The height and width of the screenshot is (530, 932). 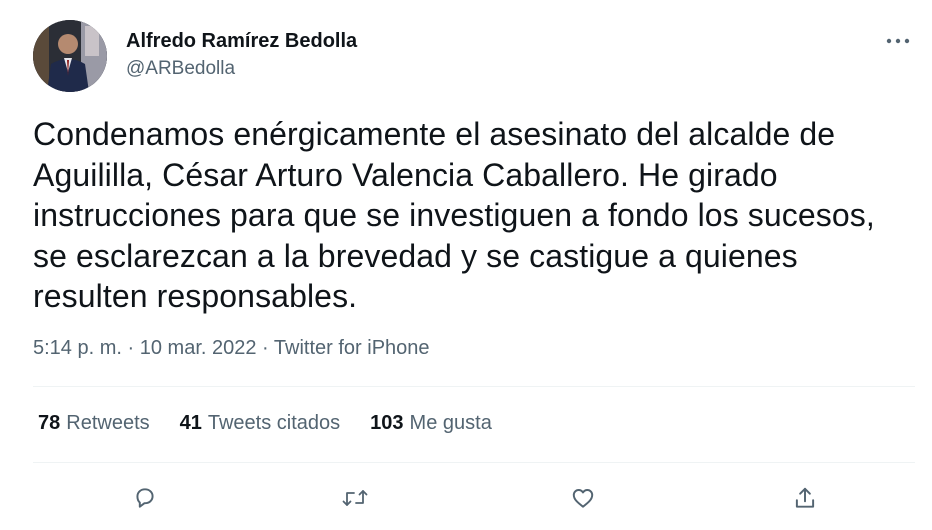 I want to click on retweet-button, so click(x=355, y=498).